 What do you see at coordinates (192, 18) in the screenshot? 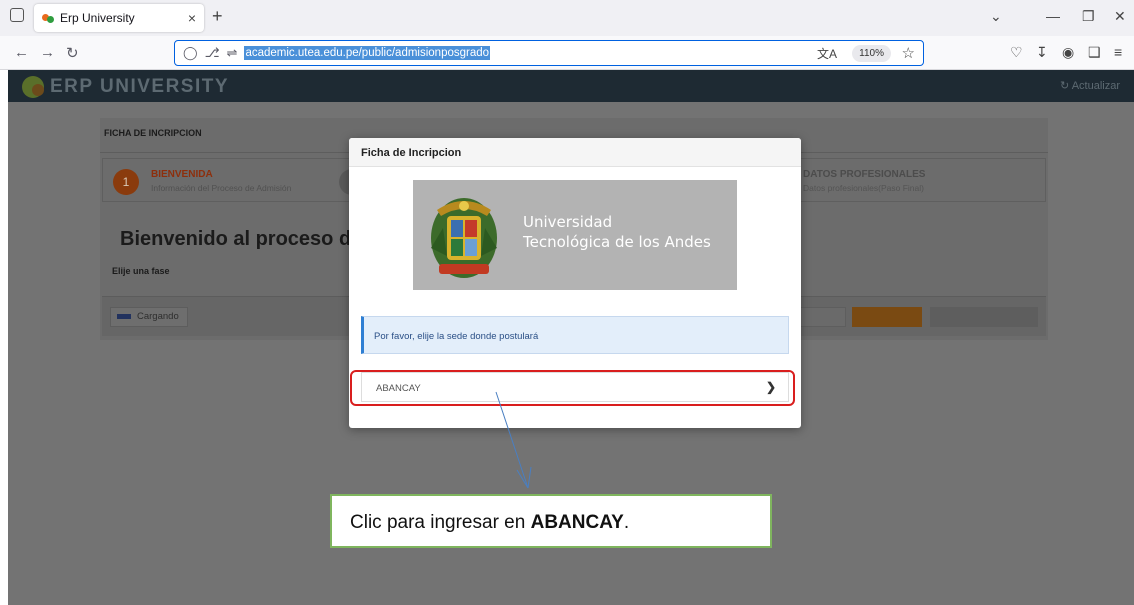
I see `tab-close-icon: ×` at bounding box center [192, 18].